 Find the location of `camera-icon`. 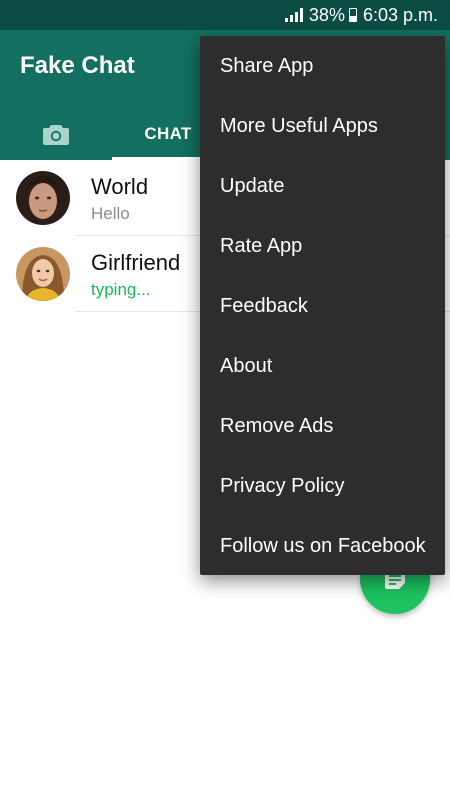

camera-icon is located at coordinates (56, 135).